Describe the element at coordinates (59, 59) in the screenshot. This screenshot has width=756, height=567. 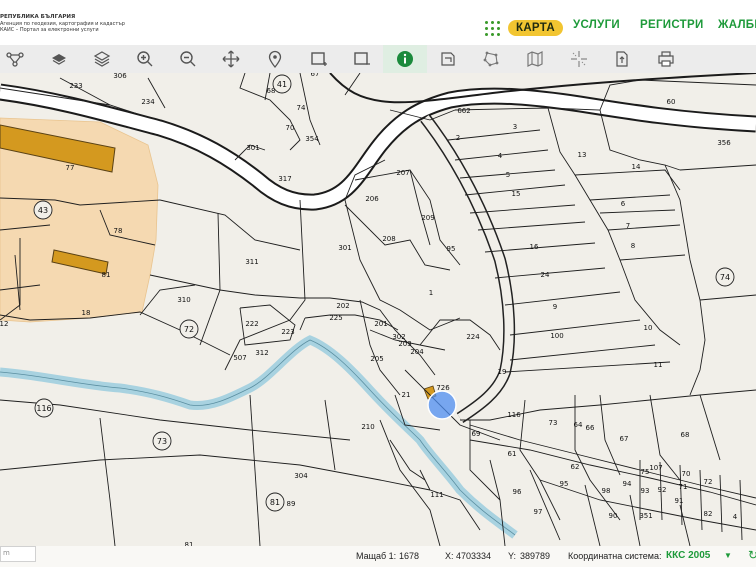
I see `layer-icon` at that location.